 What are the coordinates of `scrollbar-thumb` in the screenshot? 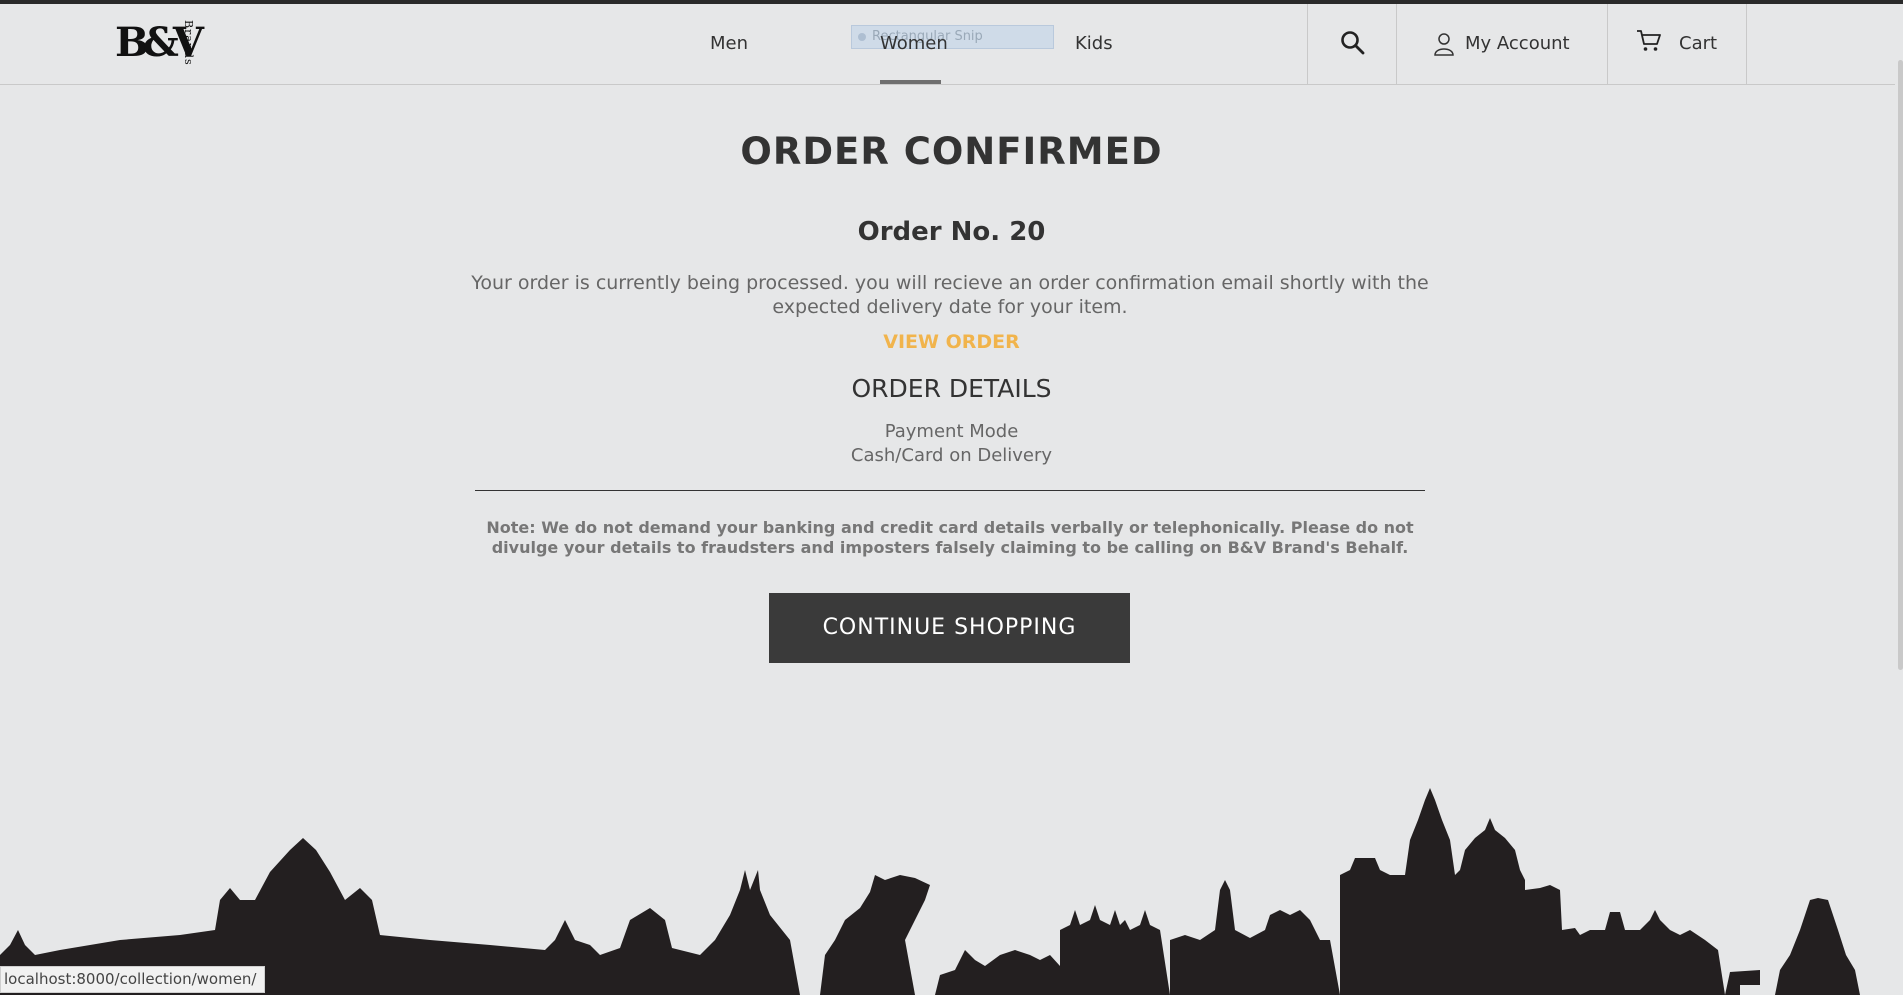 It's located at (1900, 365).